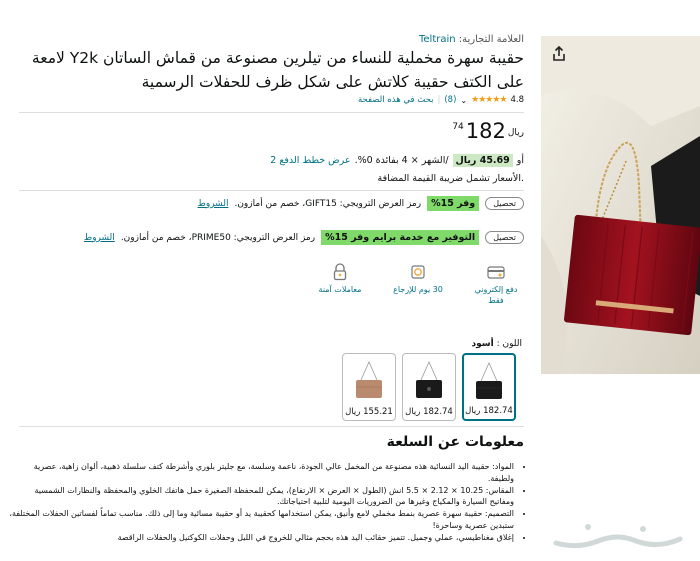 The image size is (700, 561). I want to click on brand-link: Teltrain, so click(437, 39).